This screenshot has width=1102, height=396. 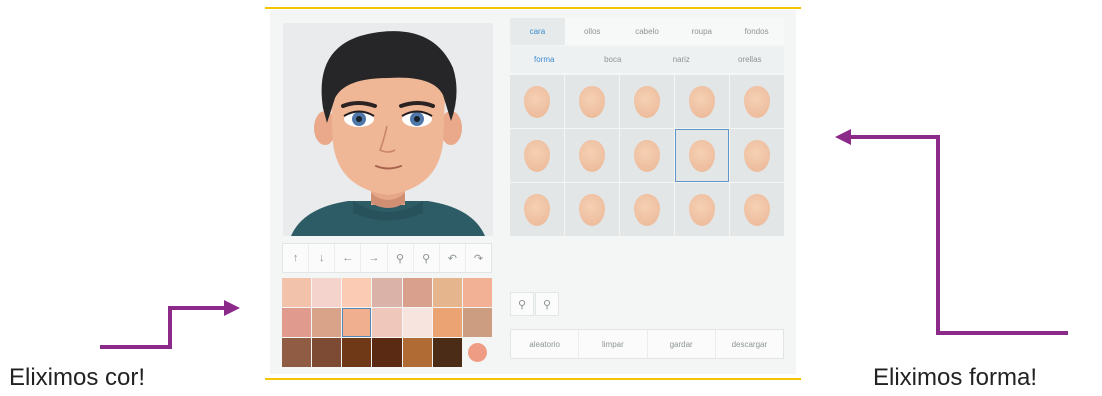 I want to click on left-arrow, so click(x=162, y=327).